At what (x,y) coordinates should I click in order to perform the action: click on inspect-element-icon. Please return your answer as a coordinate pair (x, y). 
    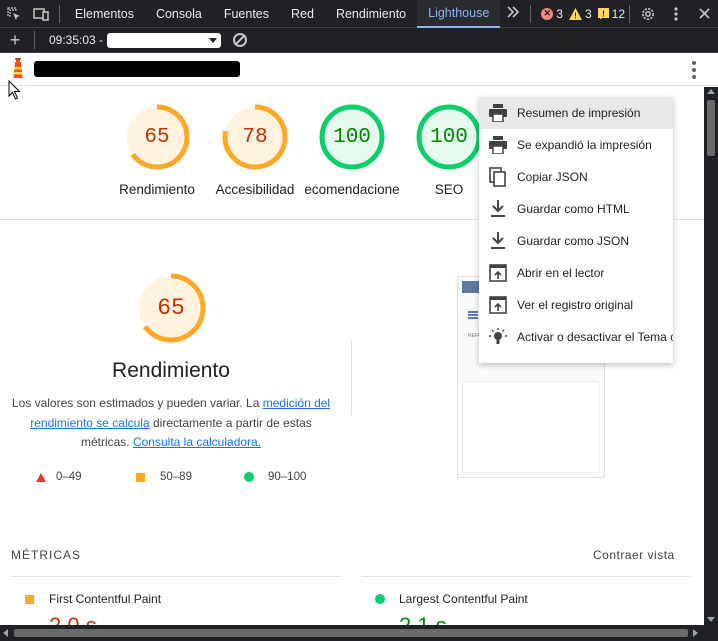
    Looking at the image, I should click on (13, 14).